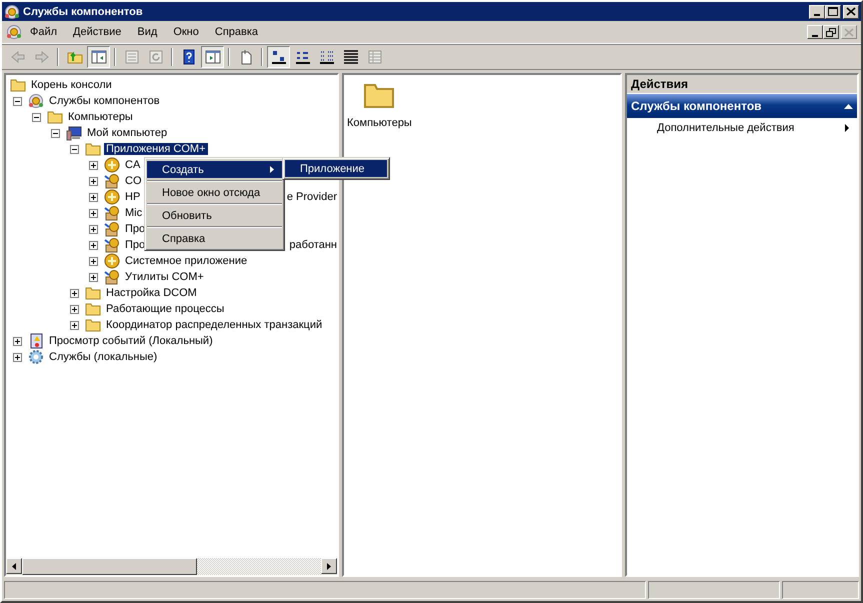 Image resolution: width=863 pixels, height=603 pixels. Describe the element at coordinates (156, 149) in the screenshot. I see `tree-item: Приложения COM+` at that location.